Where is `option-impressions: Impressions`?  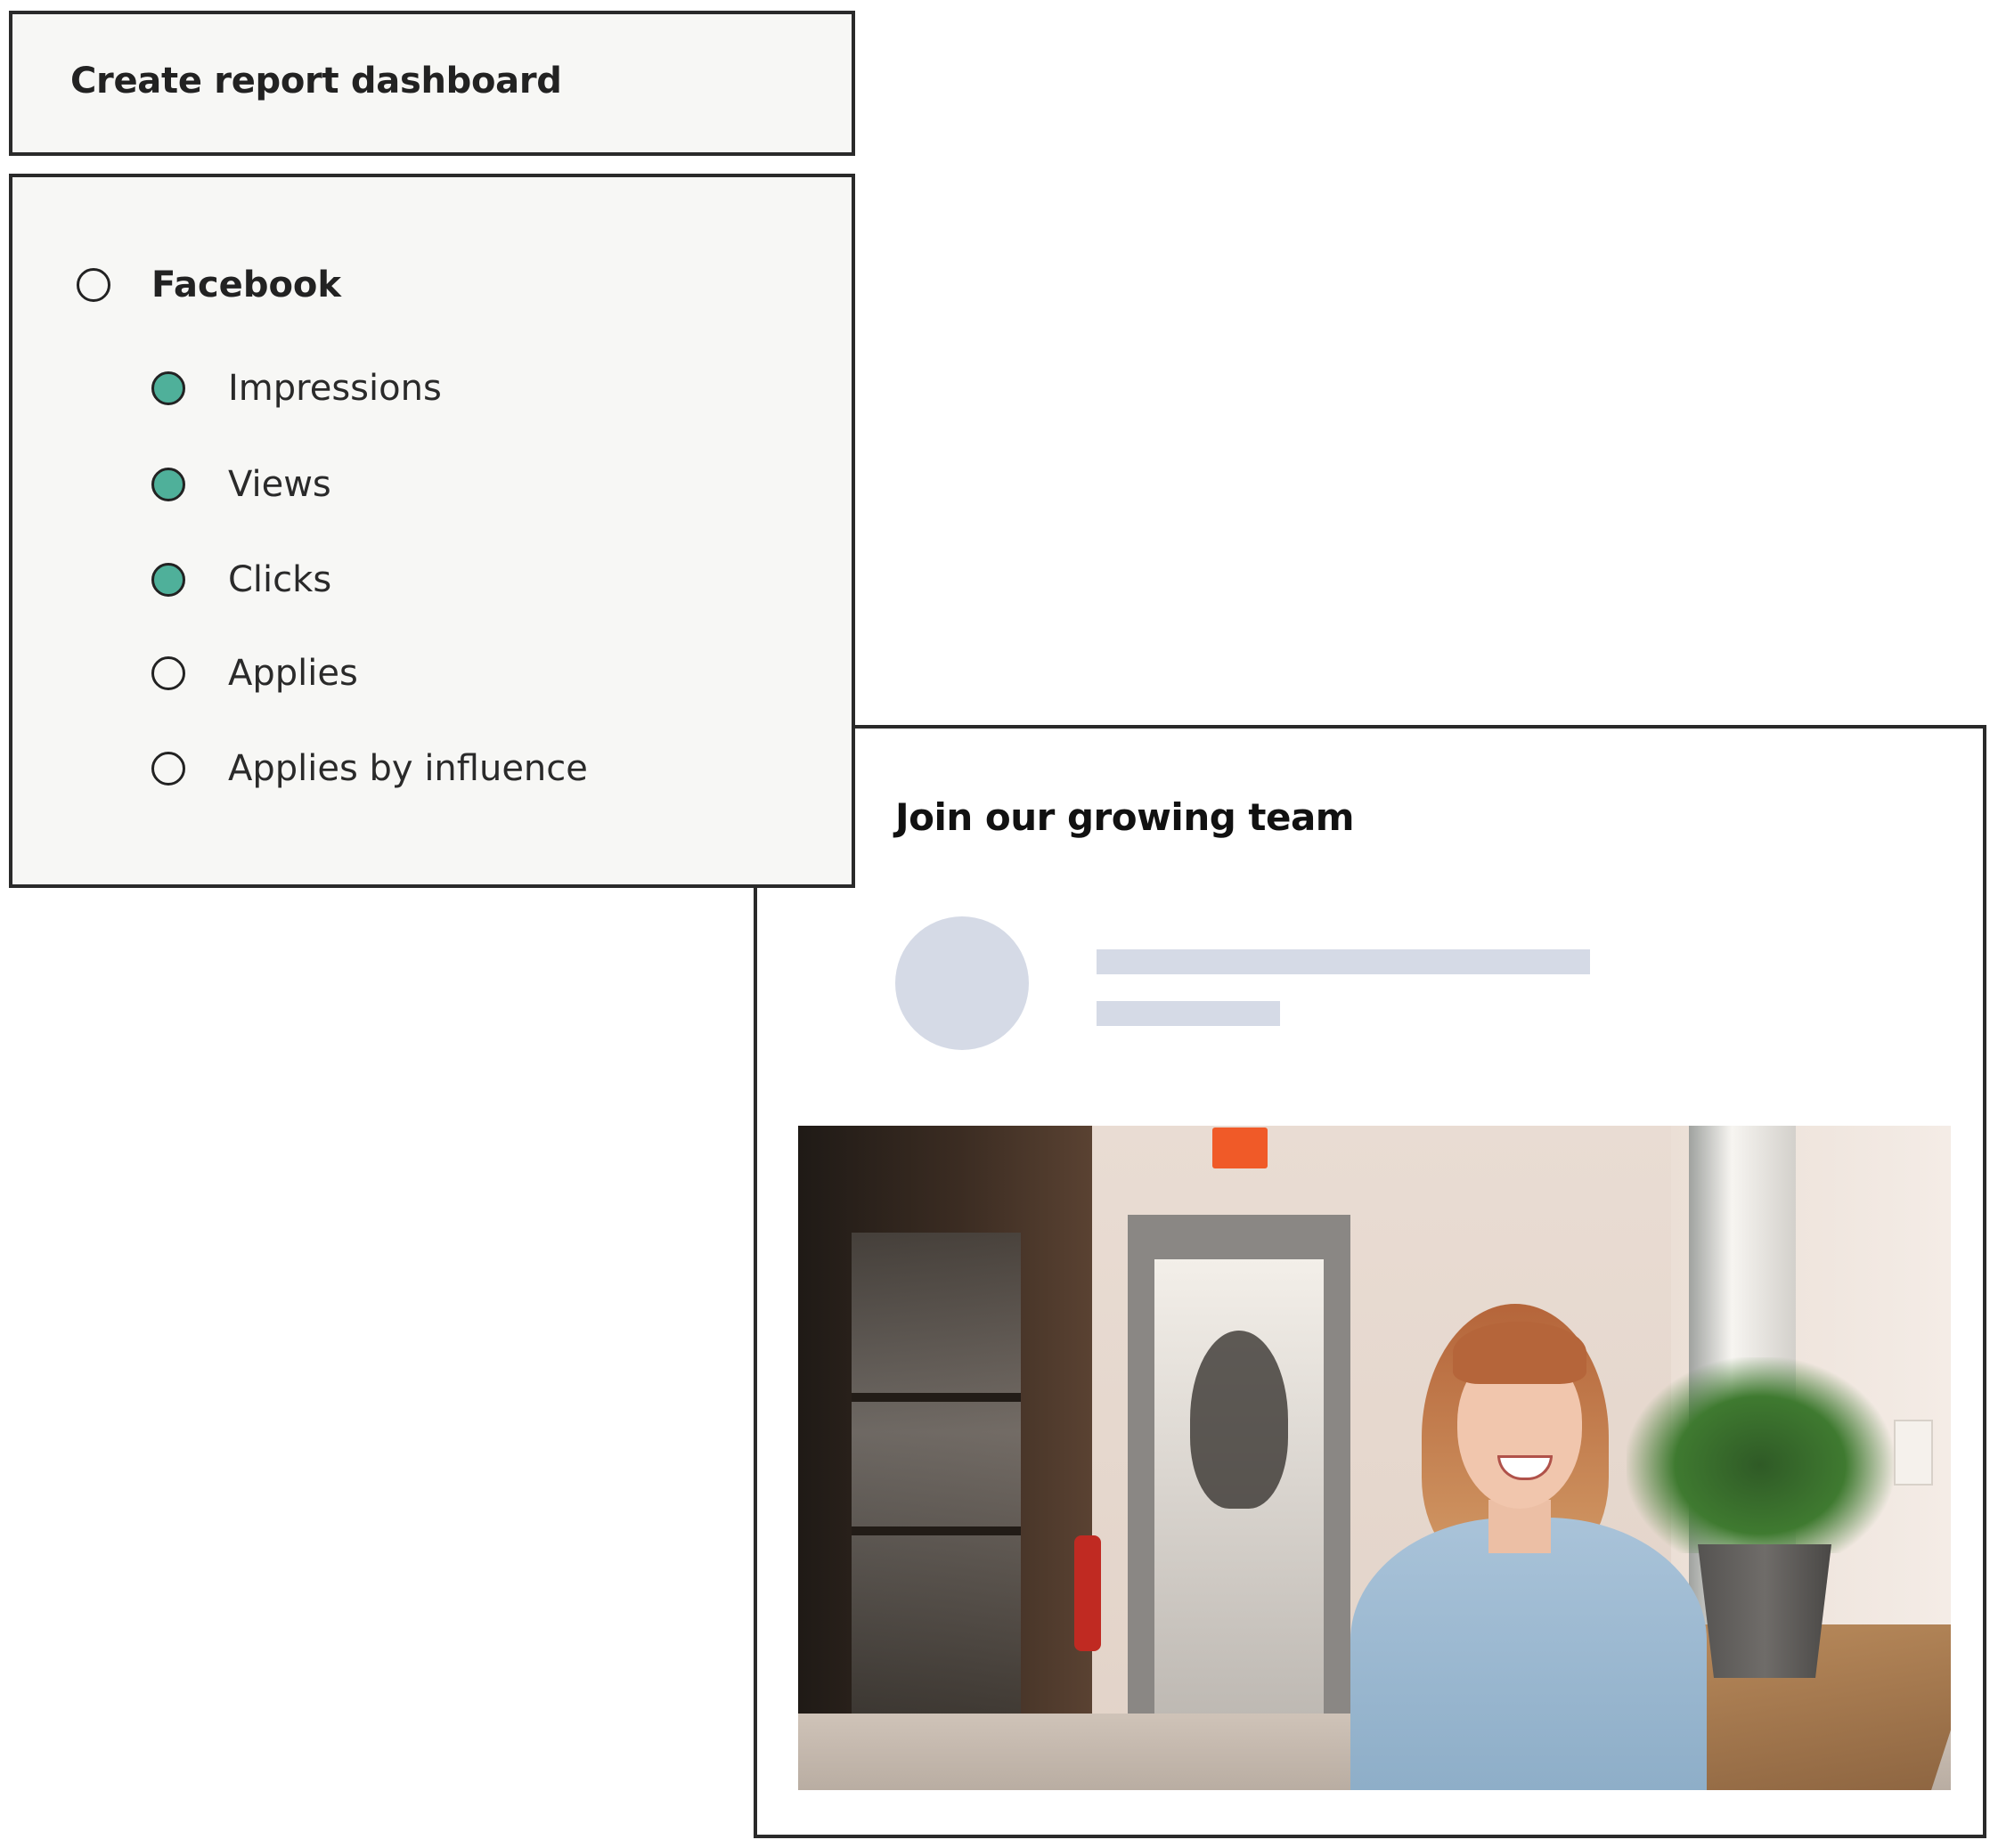
option-impressions: Impressions is located at coordinates (296, 388).